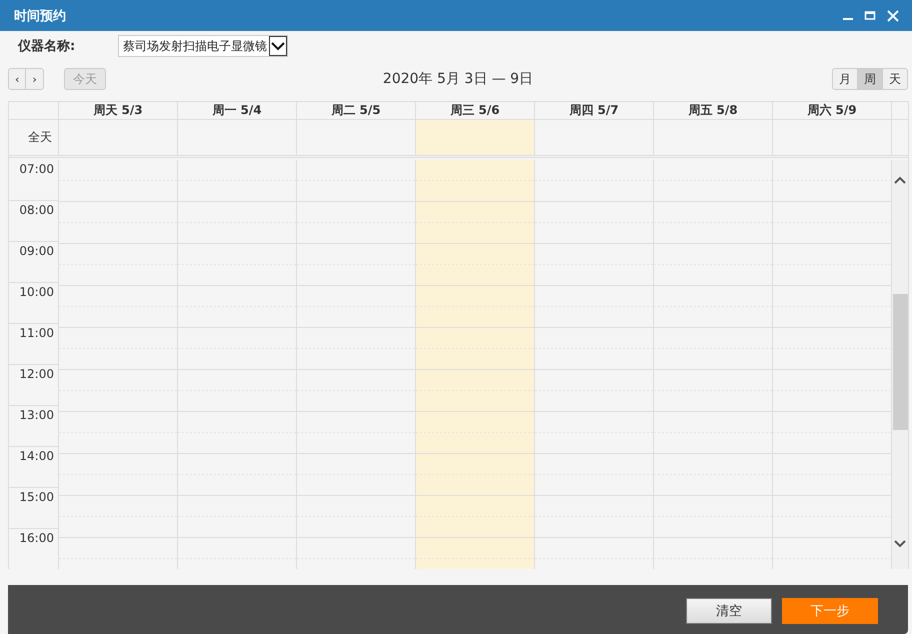 The width and height of the screenshot is (912, 634). Describe the element at coordinates (35, 79) in the screenshot. I see `next-button: ›` at that location.